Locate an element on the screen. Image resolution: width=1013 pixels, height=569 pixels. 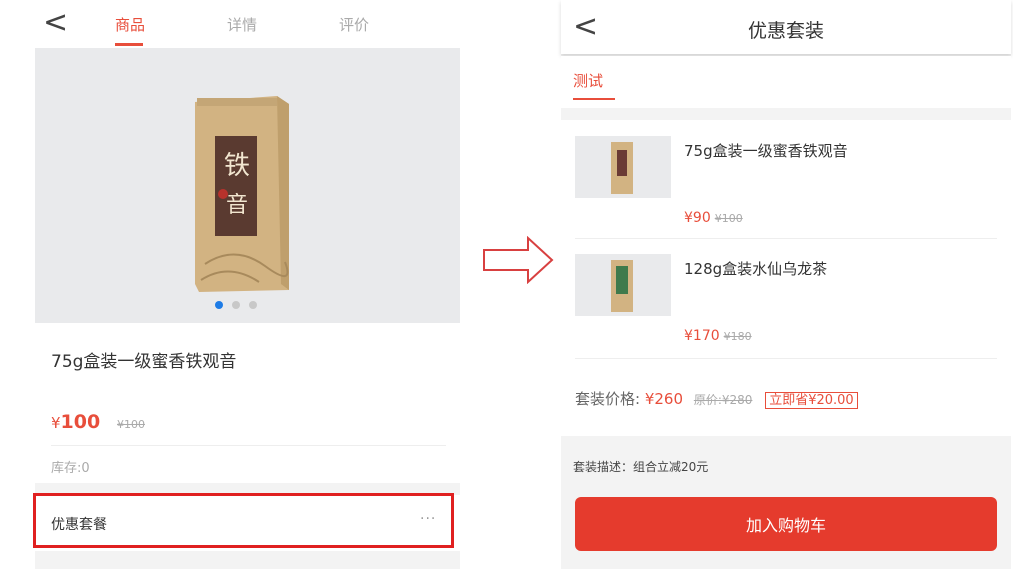
item-title: 128g盒装水仙乌龙茶 is located at coordinates (756, 269).